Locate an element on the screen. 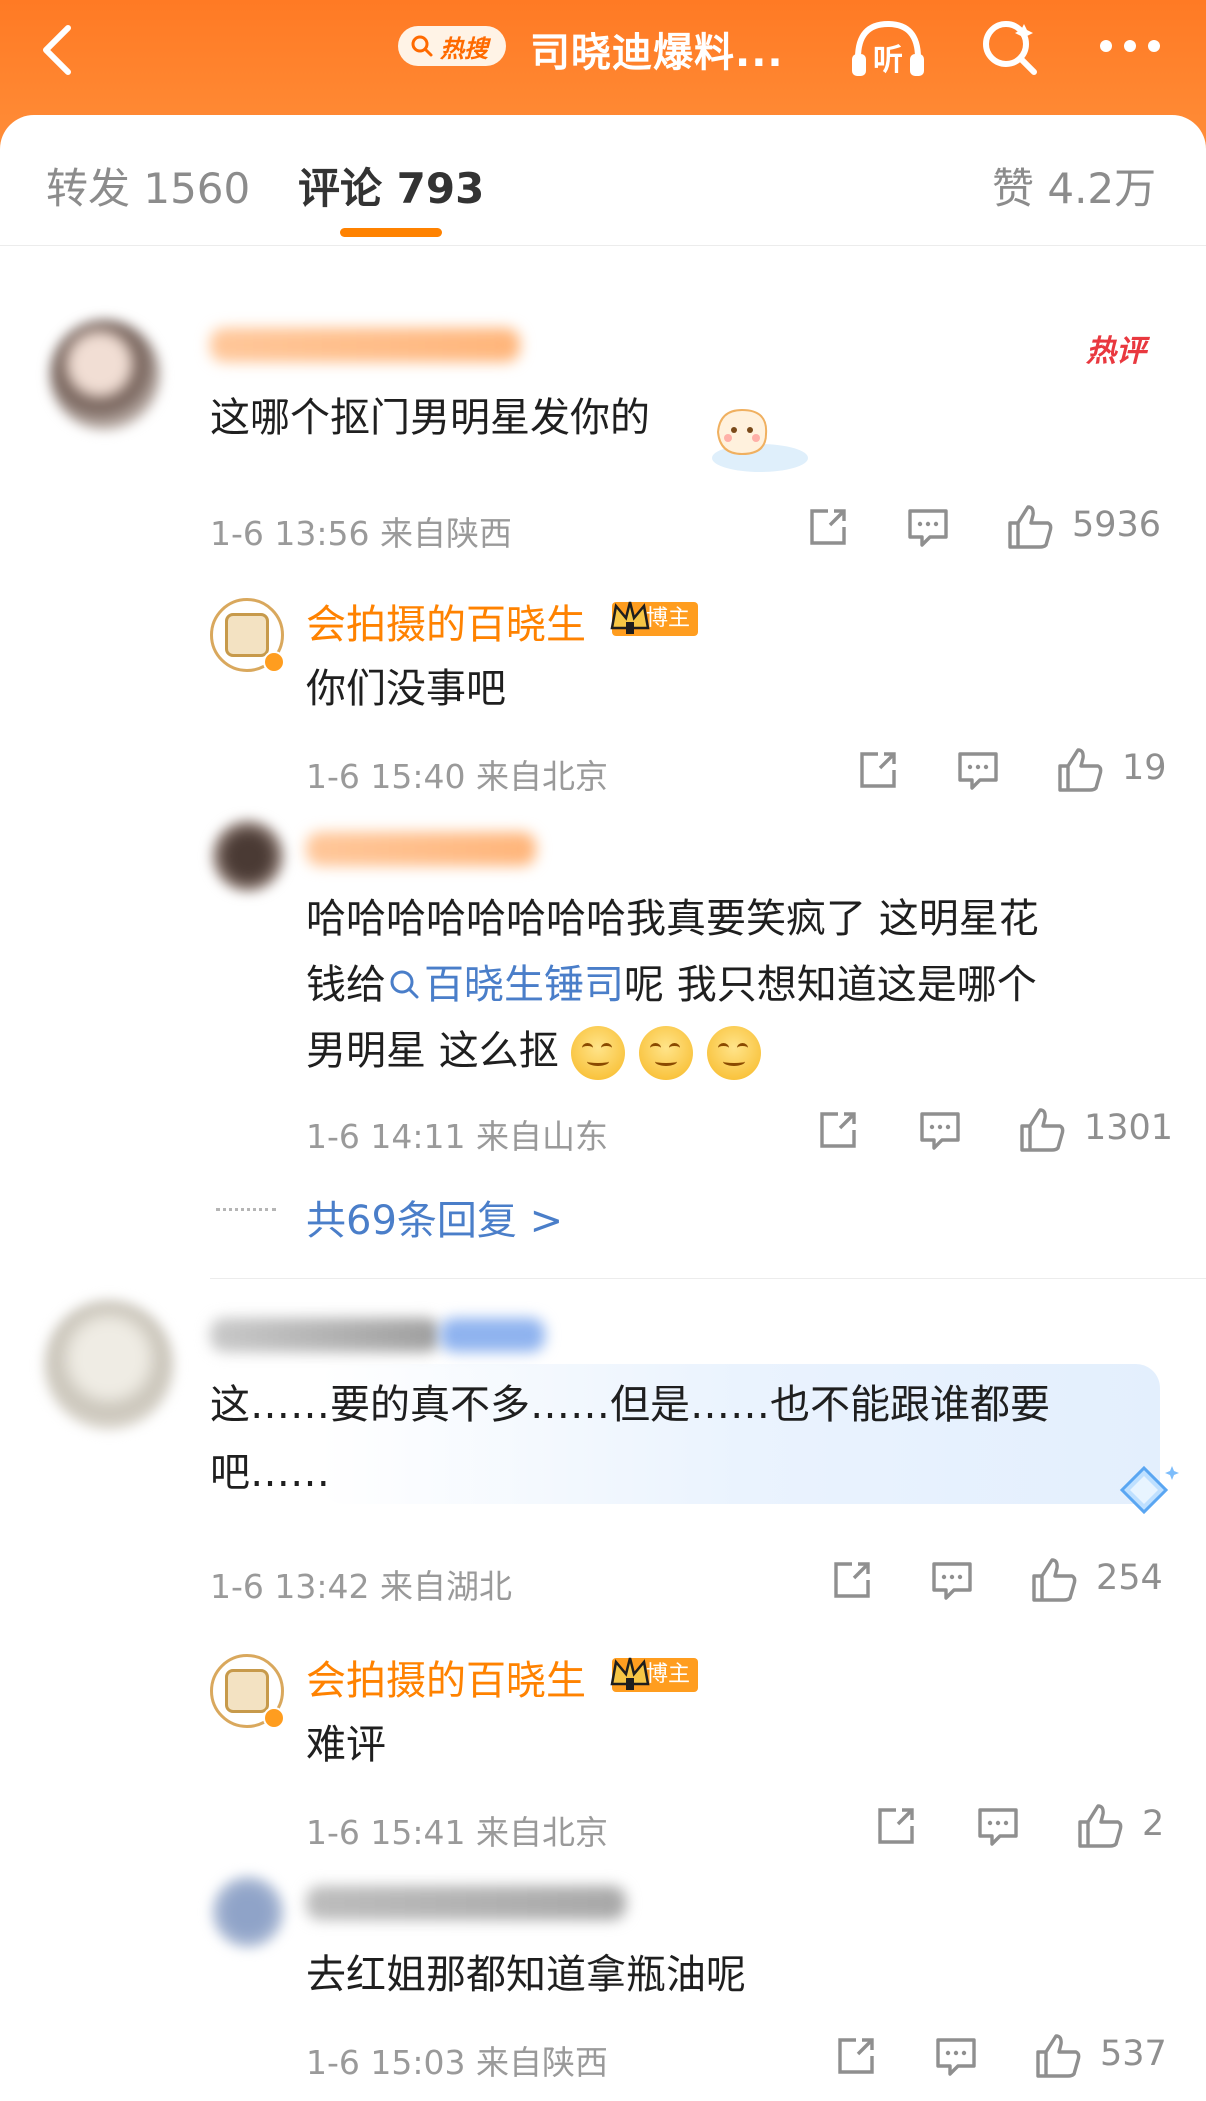 The height and width of the screenshot is (2101, 1206). like-count: 5936 is located at coordinates (1117, 525).